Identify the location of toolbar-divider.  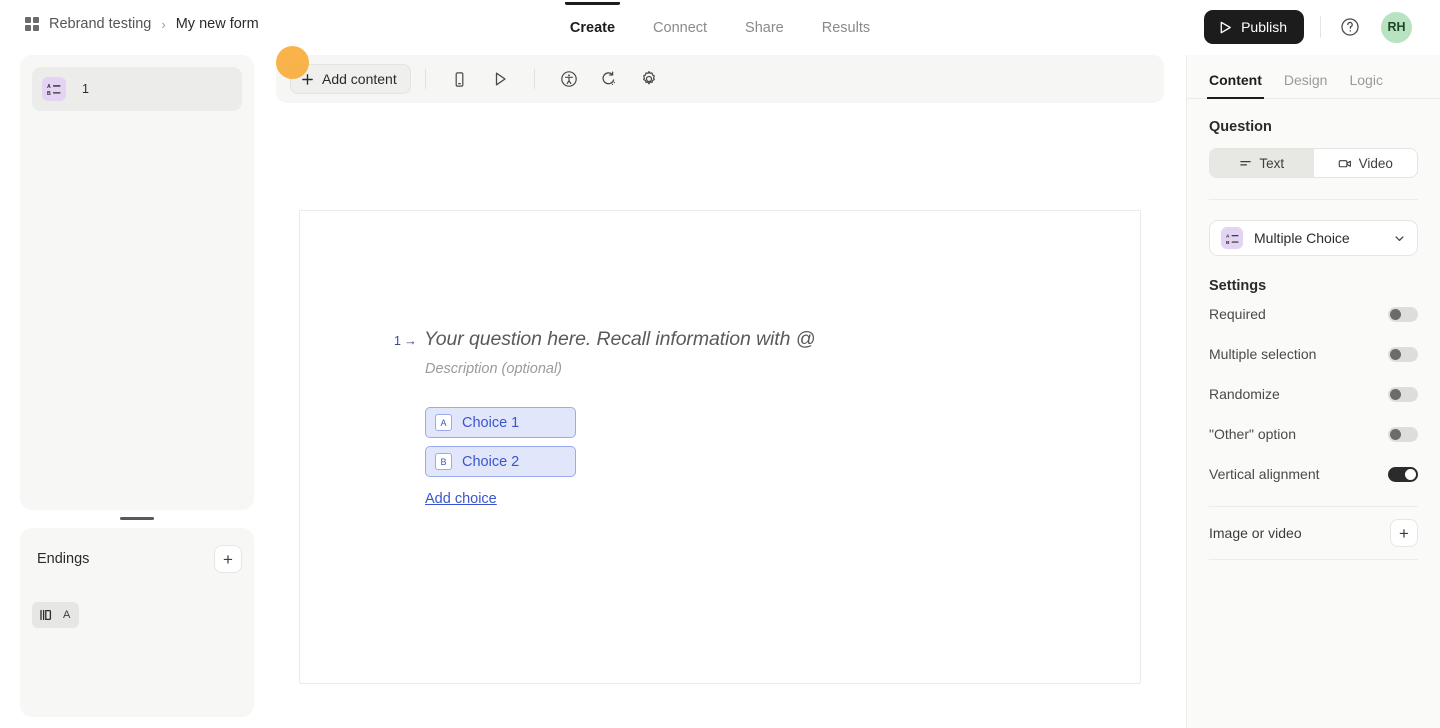
(1320, 27).